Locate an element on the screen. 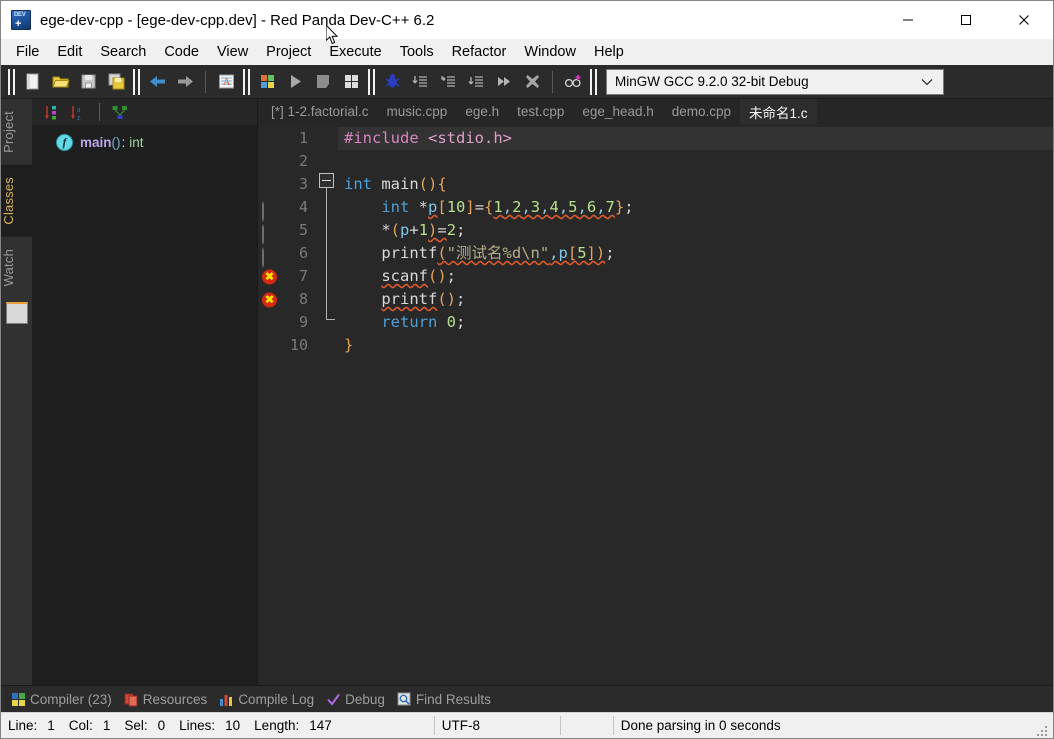 The image size is (1054, 739). gutter-line: 5 is located at coordinates (287, 231).